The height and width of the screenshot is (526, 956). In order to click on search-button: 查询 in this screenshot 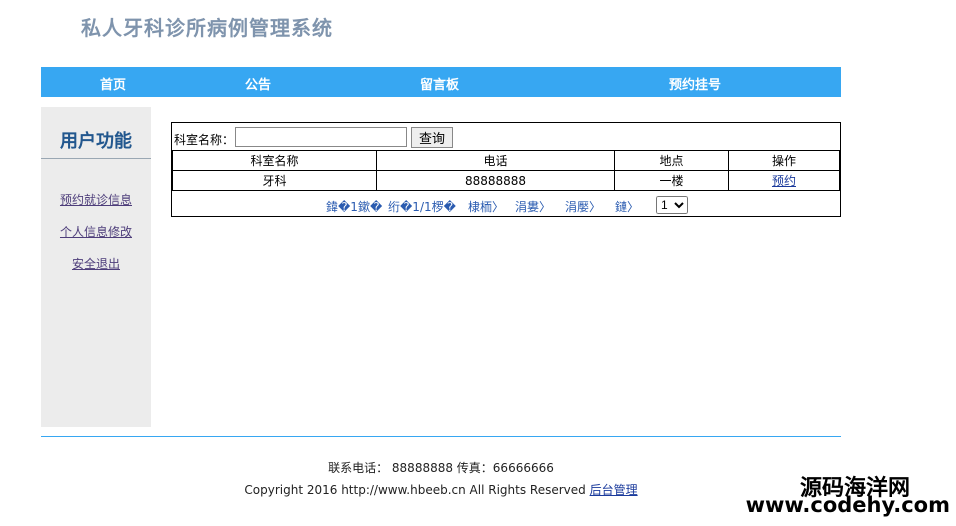, I will do `click(432, 137)`.